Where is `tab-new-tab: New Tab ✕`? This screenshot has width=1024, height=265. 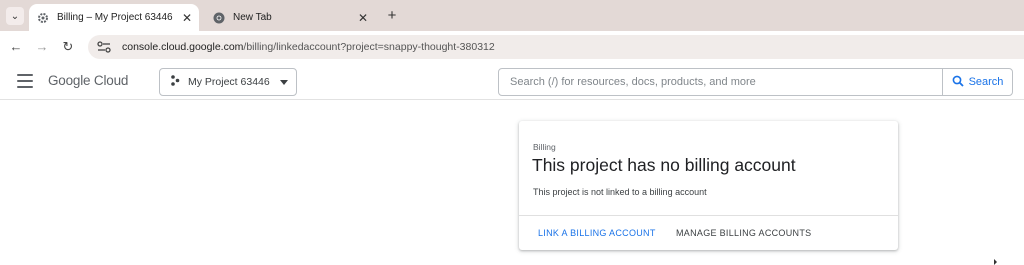
tab-new-tab: New Tab ✕ is located at coordinates (290, 17).